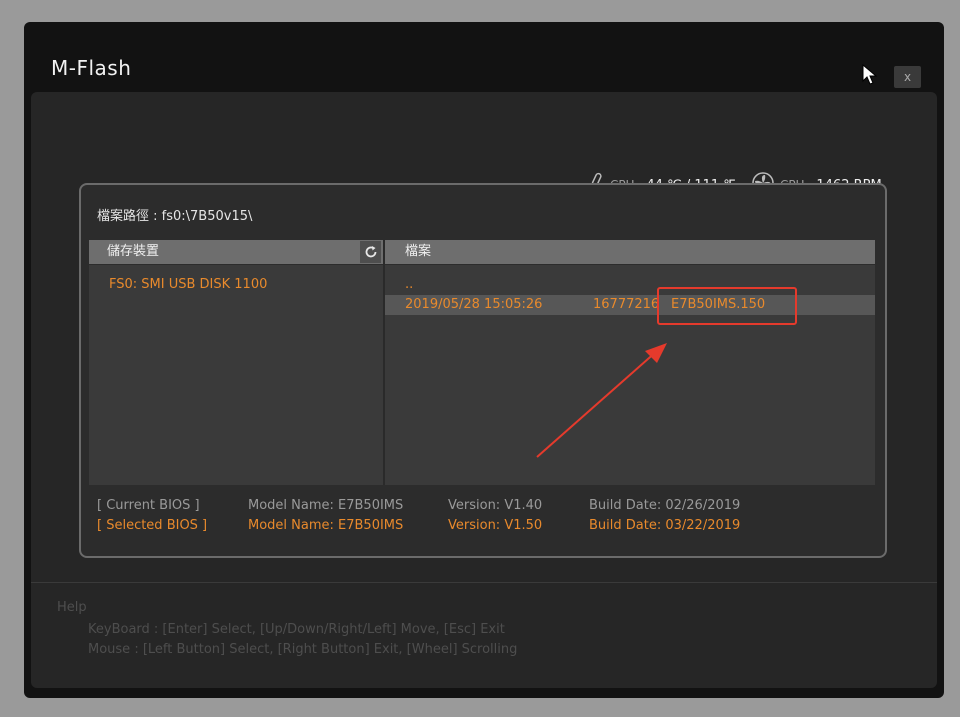  What do you see at coordinates (626, 304) in the screenshot?
I see `file-size: 16777216` at bounding box center [626, 304].